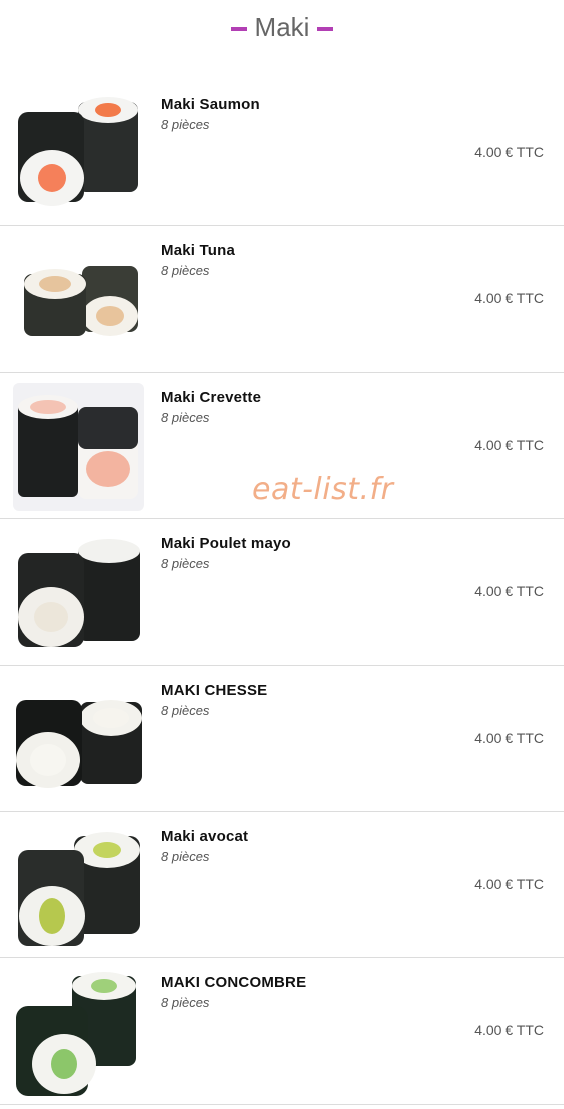  I want to click on watermark: eat-list.fr, so click(323, 489).